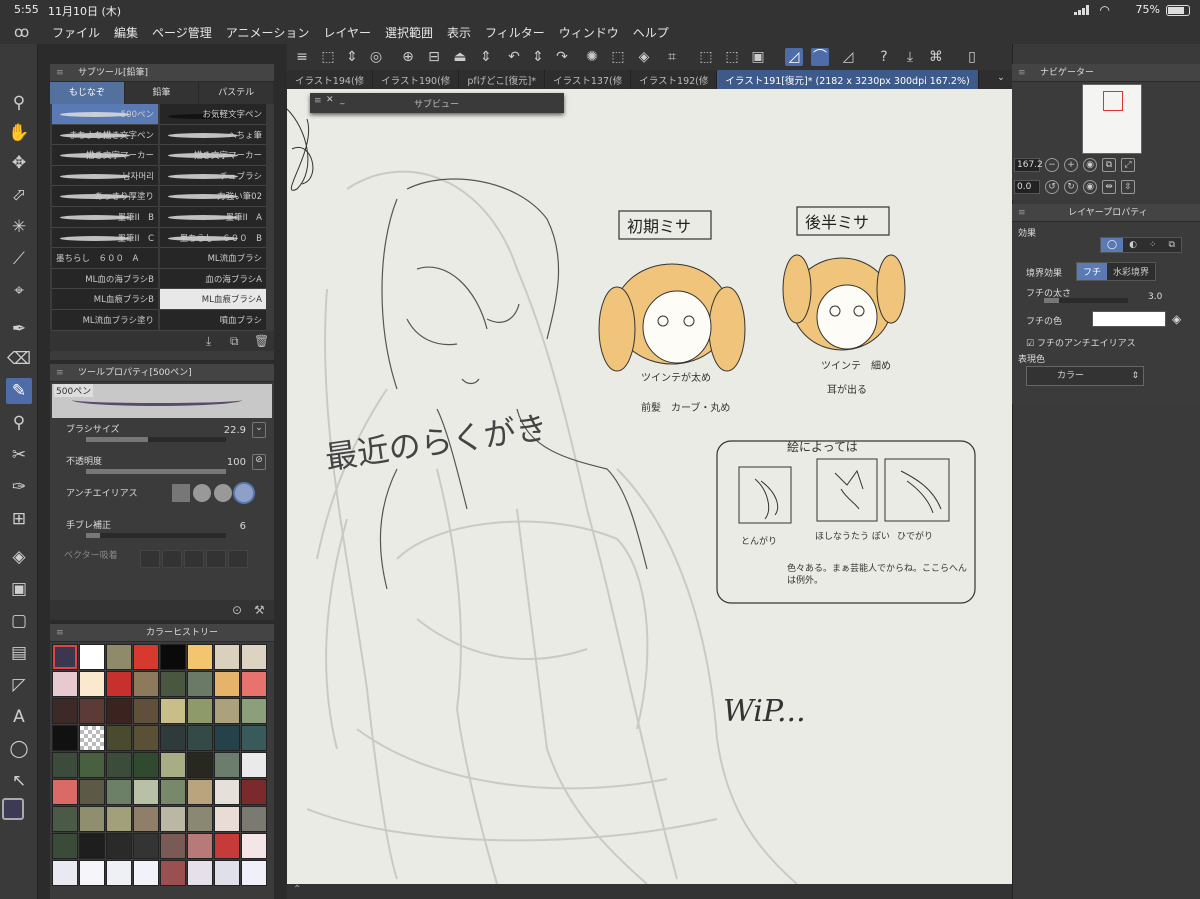  Describe the element at coordinates (259, 462) in the screenshot. I see `opacity-pressure-icon: ⊘` at that location.